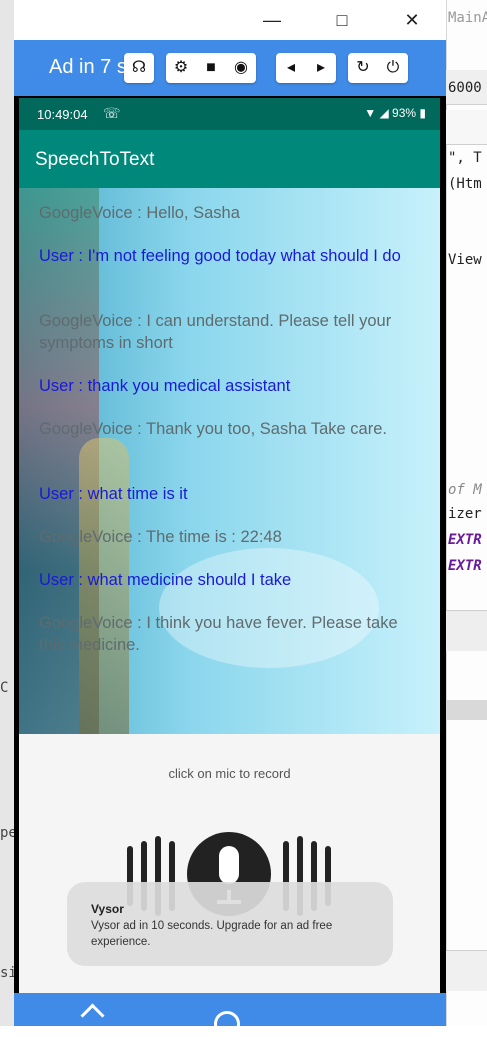 This screenshot has height=1037, width=487. Describe the element at coordinates (404, 113) in the screenshot. I see `battery-percent: 93%` at that location.